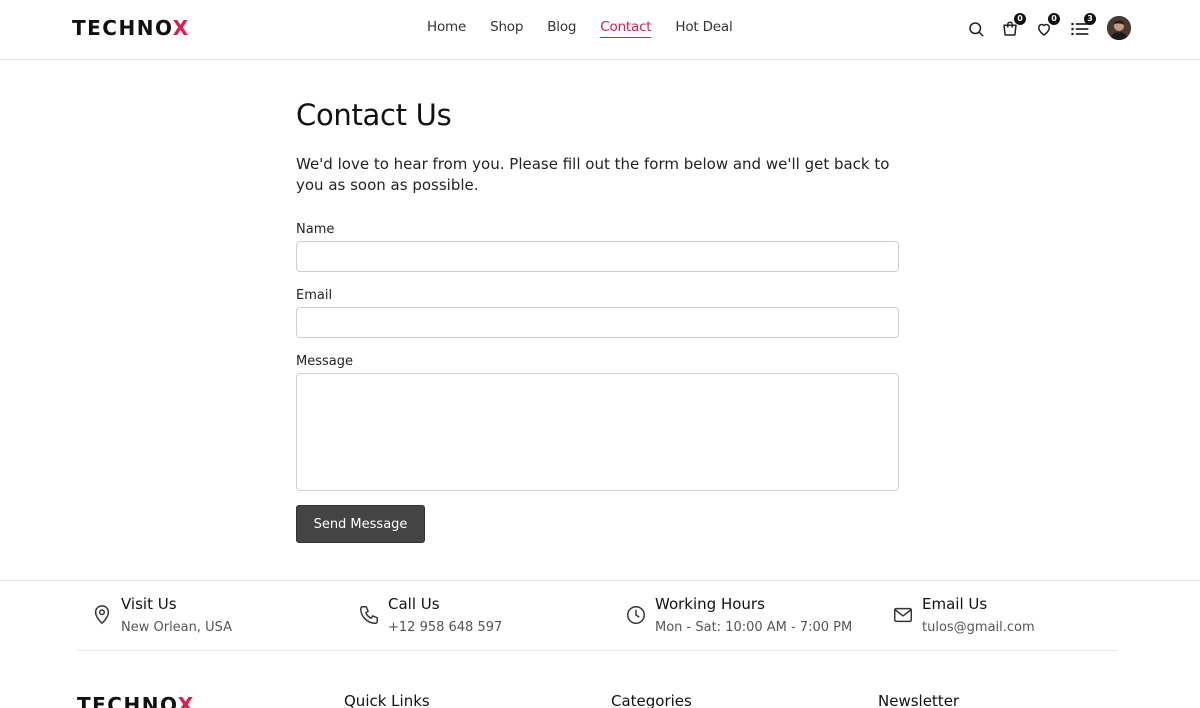  Describe the element at coordinates (636, 615) in the screenshot. I see `clock-icon` at that location.